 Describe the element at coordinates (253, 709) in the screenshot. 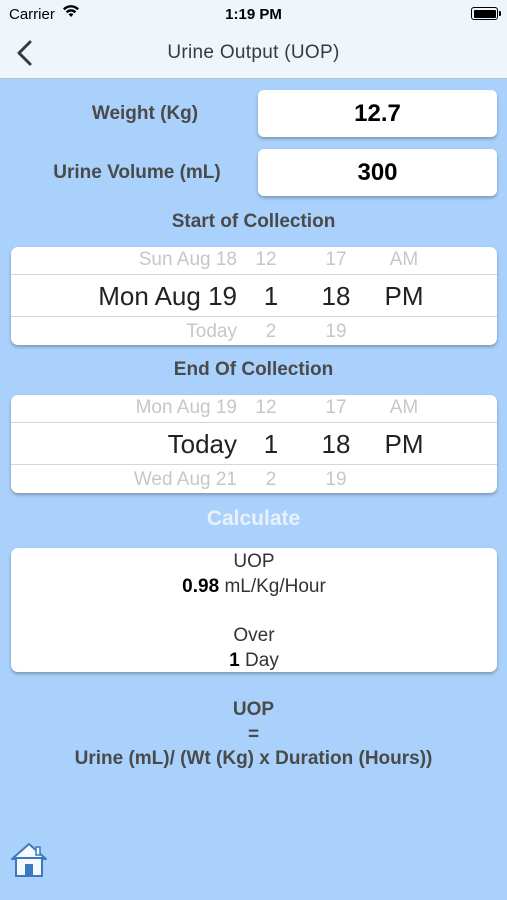

I see `formula-title: UOP` at that location.